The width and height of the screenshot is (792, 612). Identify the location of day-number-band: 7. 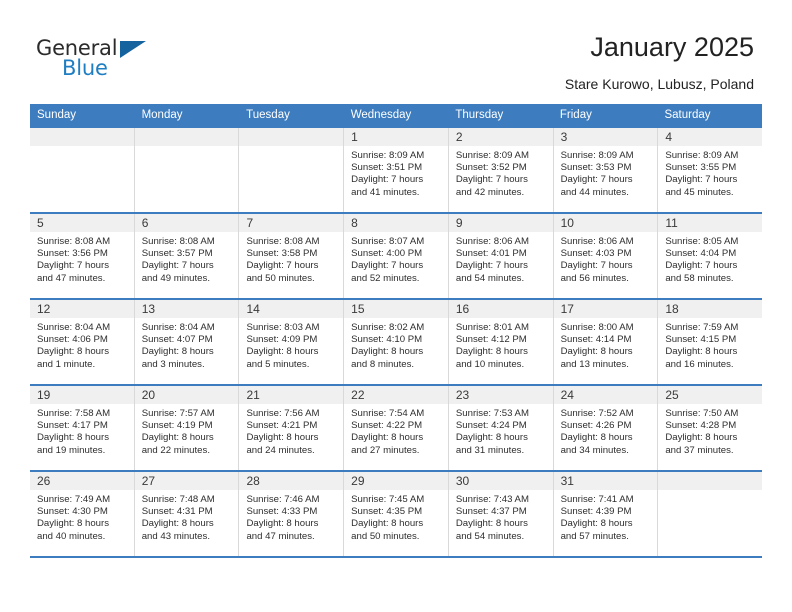
(291, 223).